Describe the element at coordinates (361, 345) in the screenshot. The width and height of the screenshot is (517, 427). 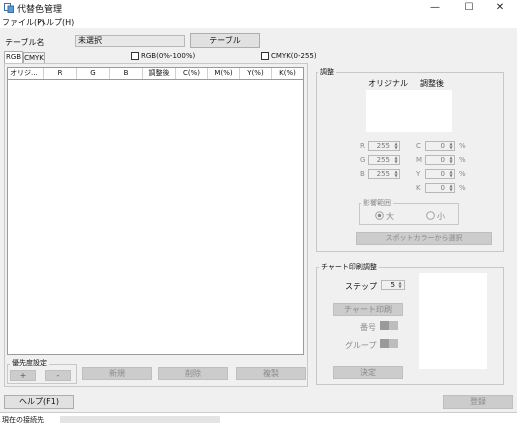
I see `group-label: グループ` at that location.